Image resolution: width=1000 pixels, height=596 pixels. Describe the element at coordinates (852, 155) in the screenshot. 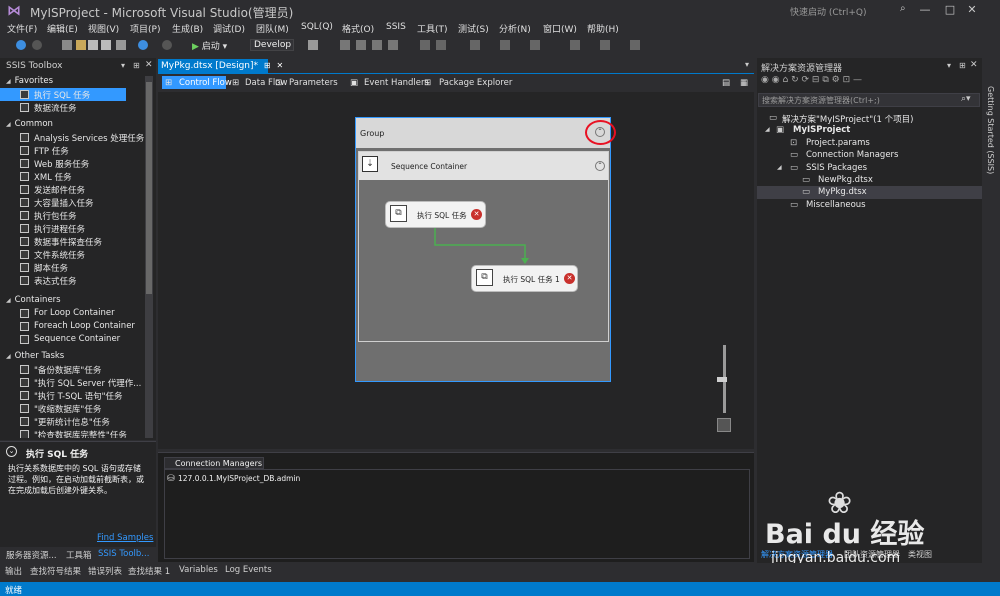

I see `tree-item: Connection Managers` at that location.